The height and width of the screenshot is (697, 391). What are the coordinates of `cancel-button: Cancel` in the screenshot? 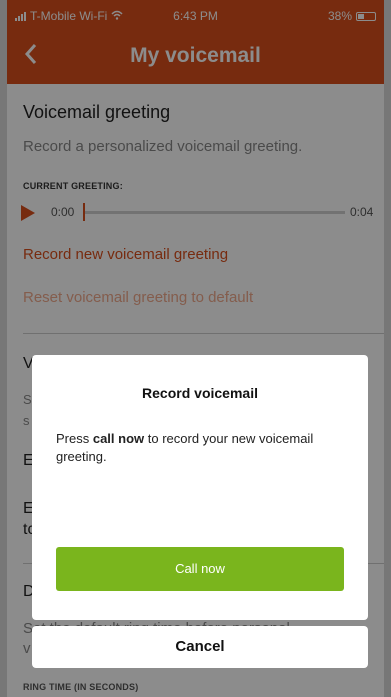 It's located at (200, 647).